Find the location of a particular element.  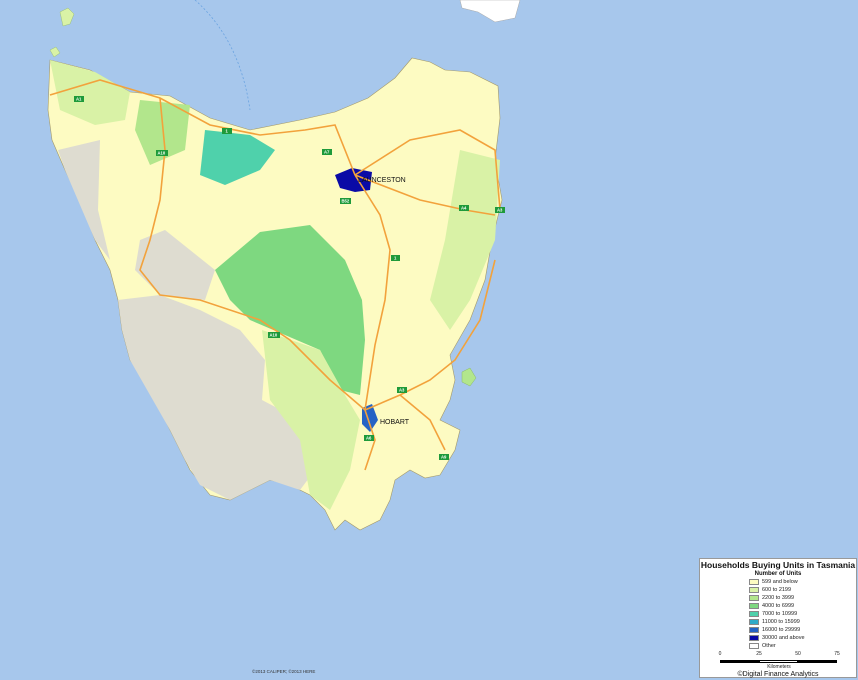

legend-item: 4000 to 6999 is located at coordinates (771, 606).